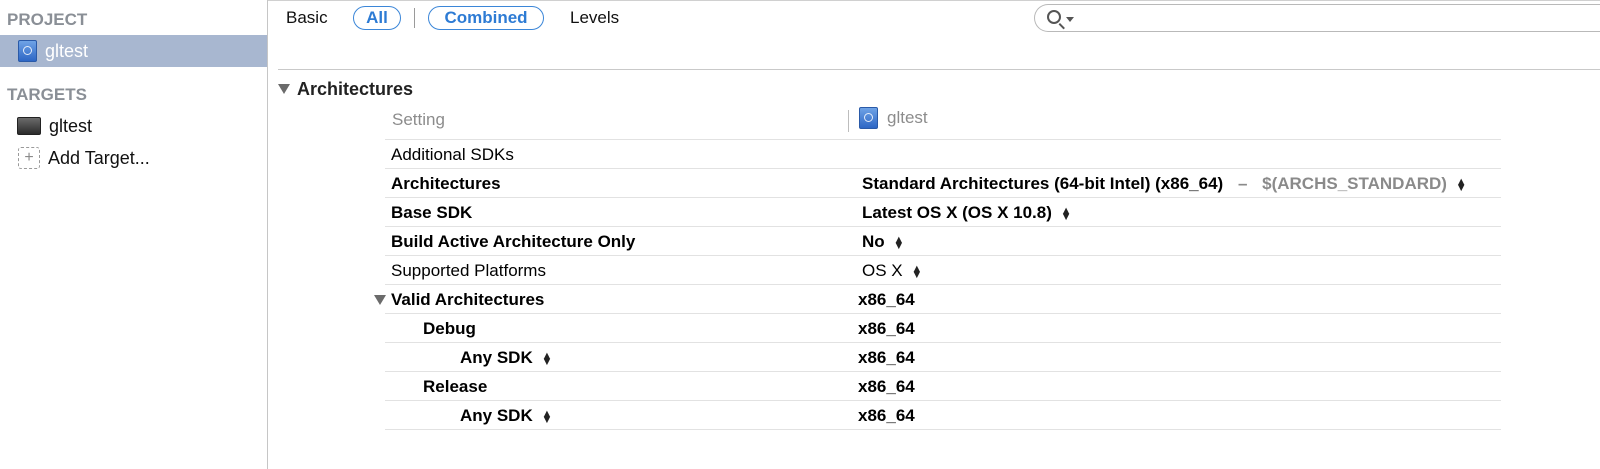 Image resolution: width=1600 pixels, height=469 pixels. What do you see at coordinates (943, 241) in the screenshot?
I see `table-row: Build Active Architecture Only No ▲ ▼` at bounding box center [943, 241].